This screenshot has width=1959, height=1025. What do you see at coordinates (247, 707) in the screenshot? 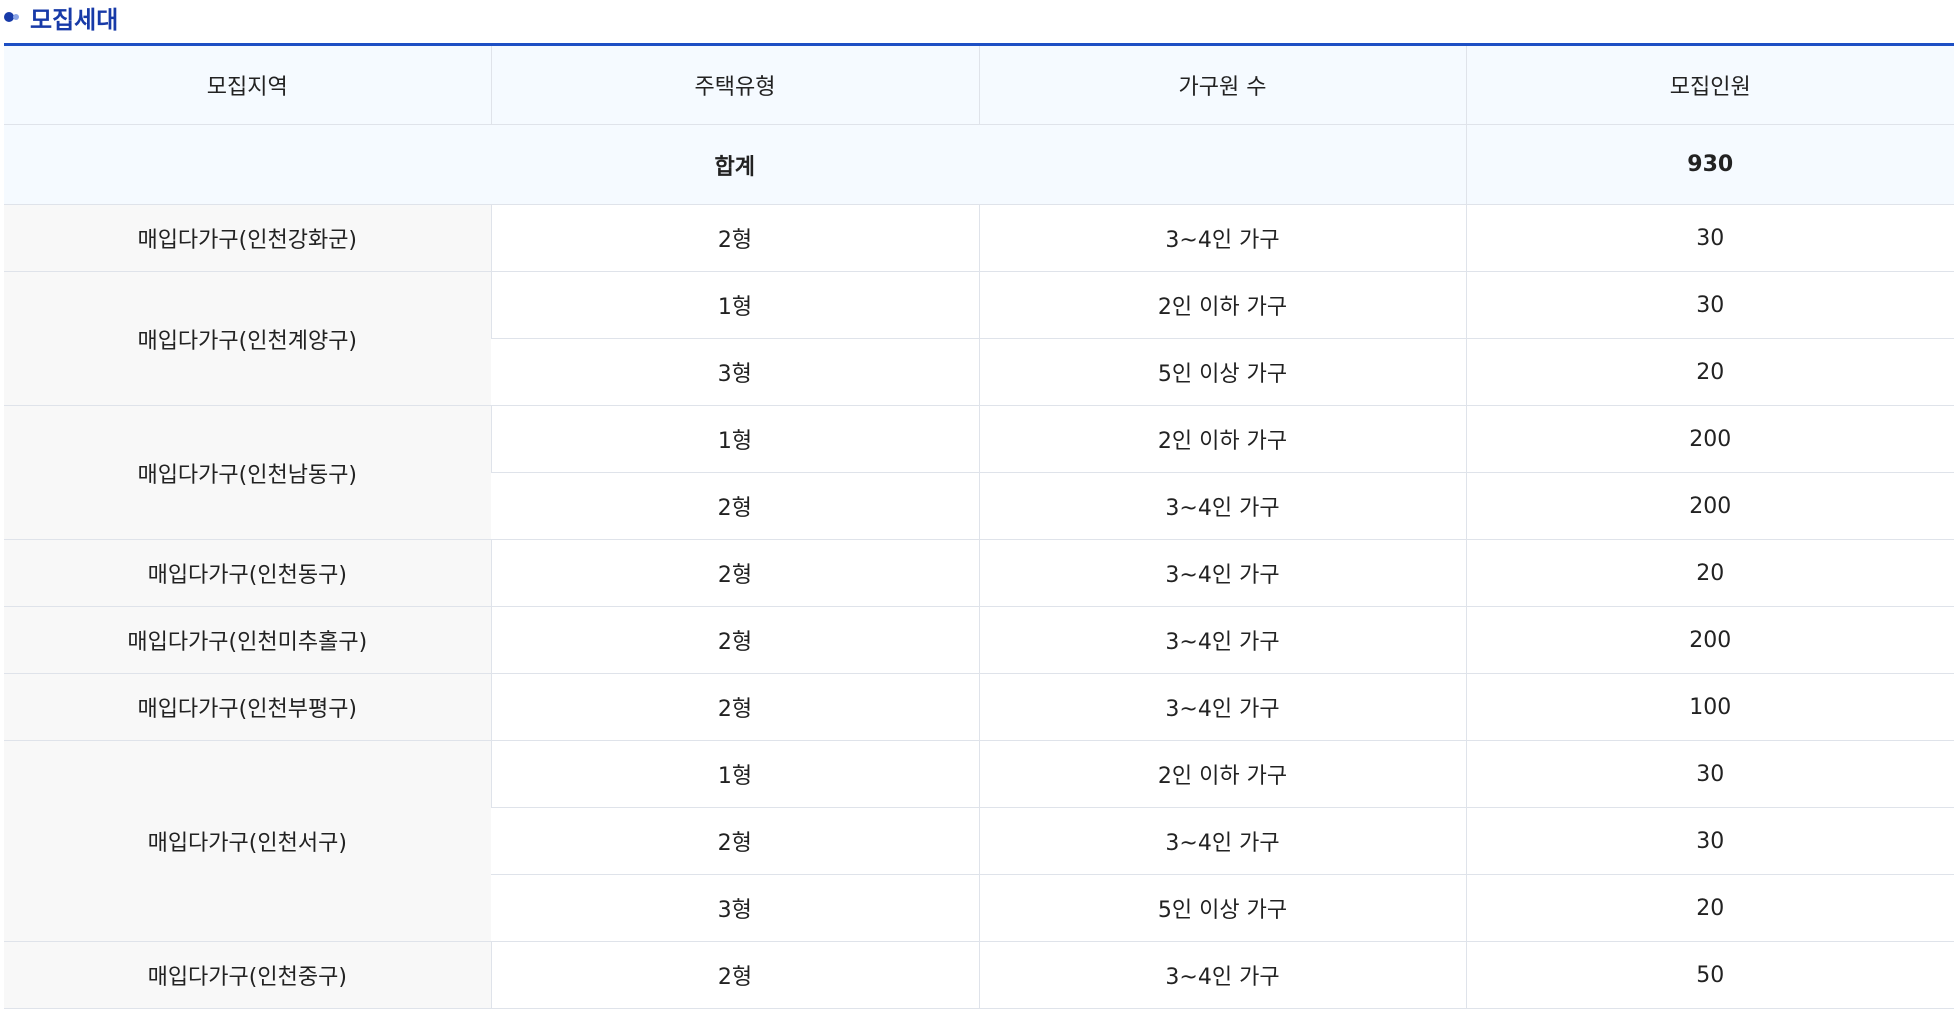
I see `region-cell: 매입다가구(인천부평구)` at bounding box center [247, 707].